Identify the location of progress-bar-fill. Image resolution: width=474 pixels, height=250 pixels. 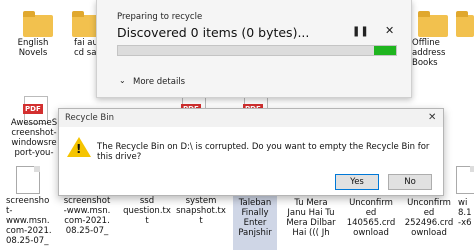
(384, 50).